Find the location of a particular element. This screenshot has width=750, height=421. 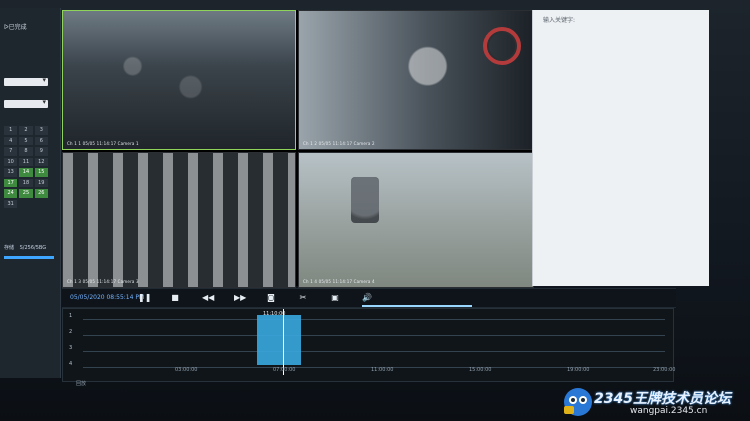

record-icon: ▣ is located at coordinates (335, 298).